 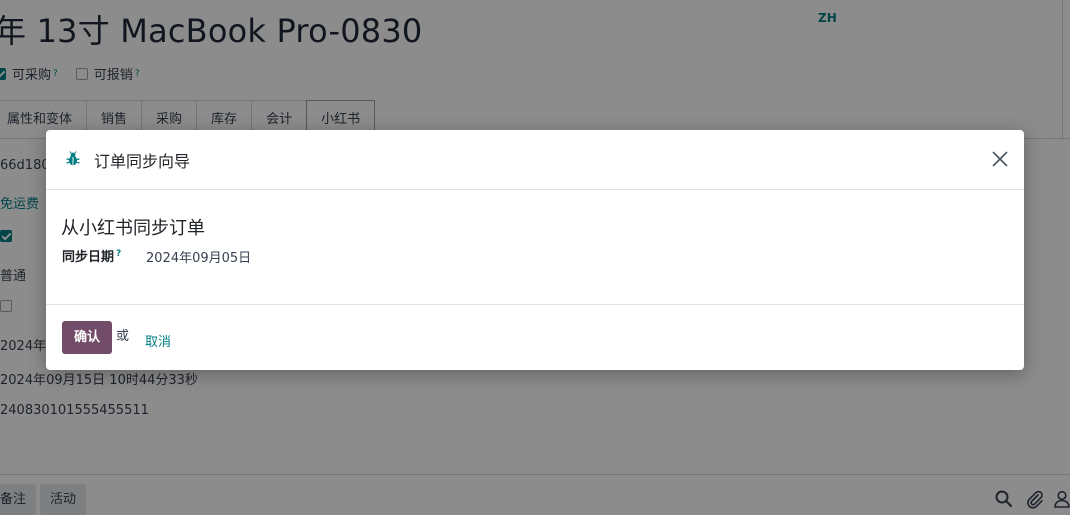 I want to click on sync-date-label-text: 同步日期, so click(x=88, y=257).